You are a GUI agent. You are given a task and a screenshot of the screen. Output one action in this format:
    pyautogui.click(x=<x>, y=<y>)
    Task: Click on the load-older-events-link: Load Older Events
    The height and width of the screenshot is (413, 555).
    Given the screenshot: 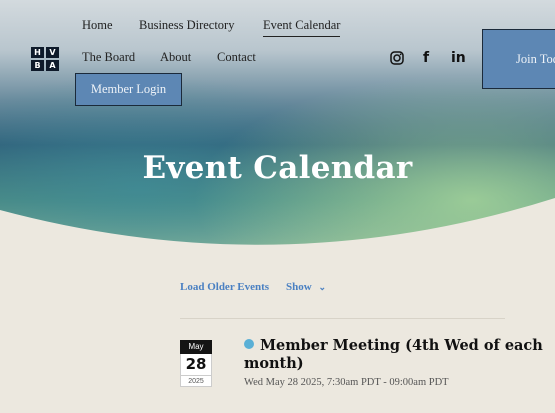 What is the action you would take?
    pyautogui.click(x=224, y=287)
    